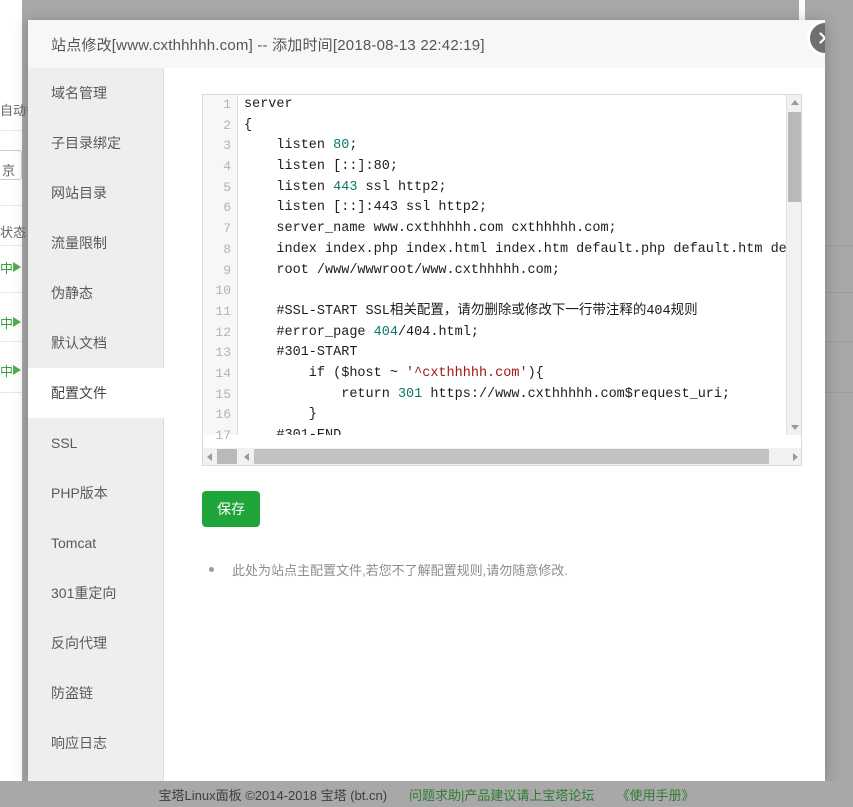 This screenshot has height=807, width=853. What do you see at coordinates (520, 167) in the screenshot?
I see `code-line: listen [::]:80;` at bounding box center [520, 167].